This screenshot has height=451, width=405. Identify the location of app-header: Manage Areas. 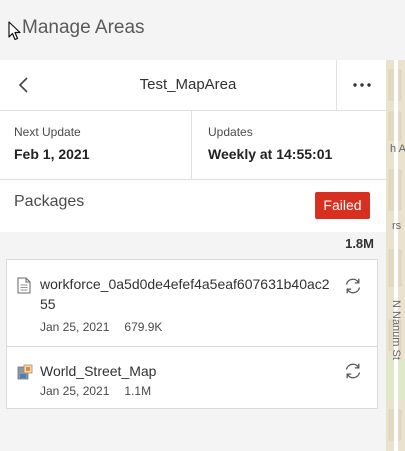
(202, 30).